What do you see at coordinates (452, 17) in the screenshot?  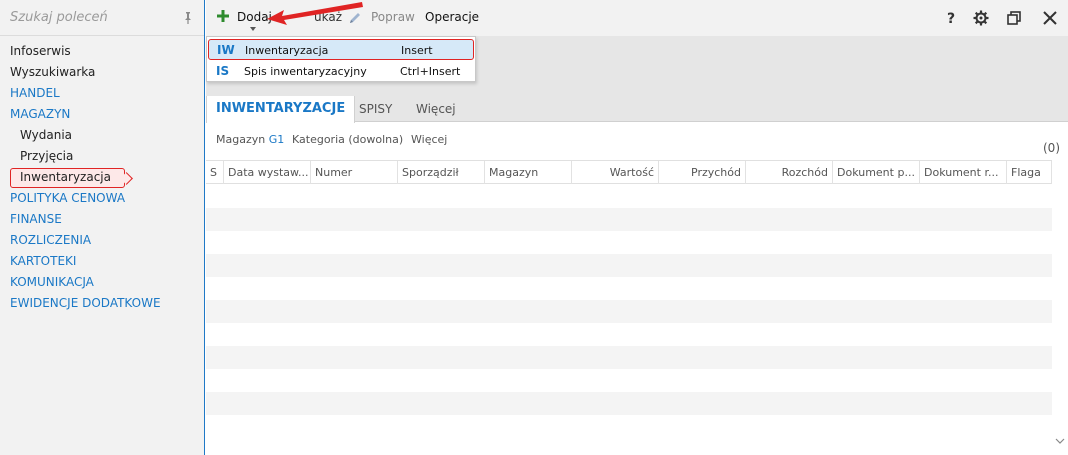 I see `operations-button: Operacje` at bounding box center [452, 17].